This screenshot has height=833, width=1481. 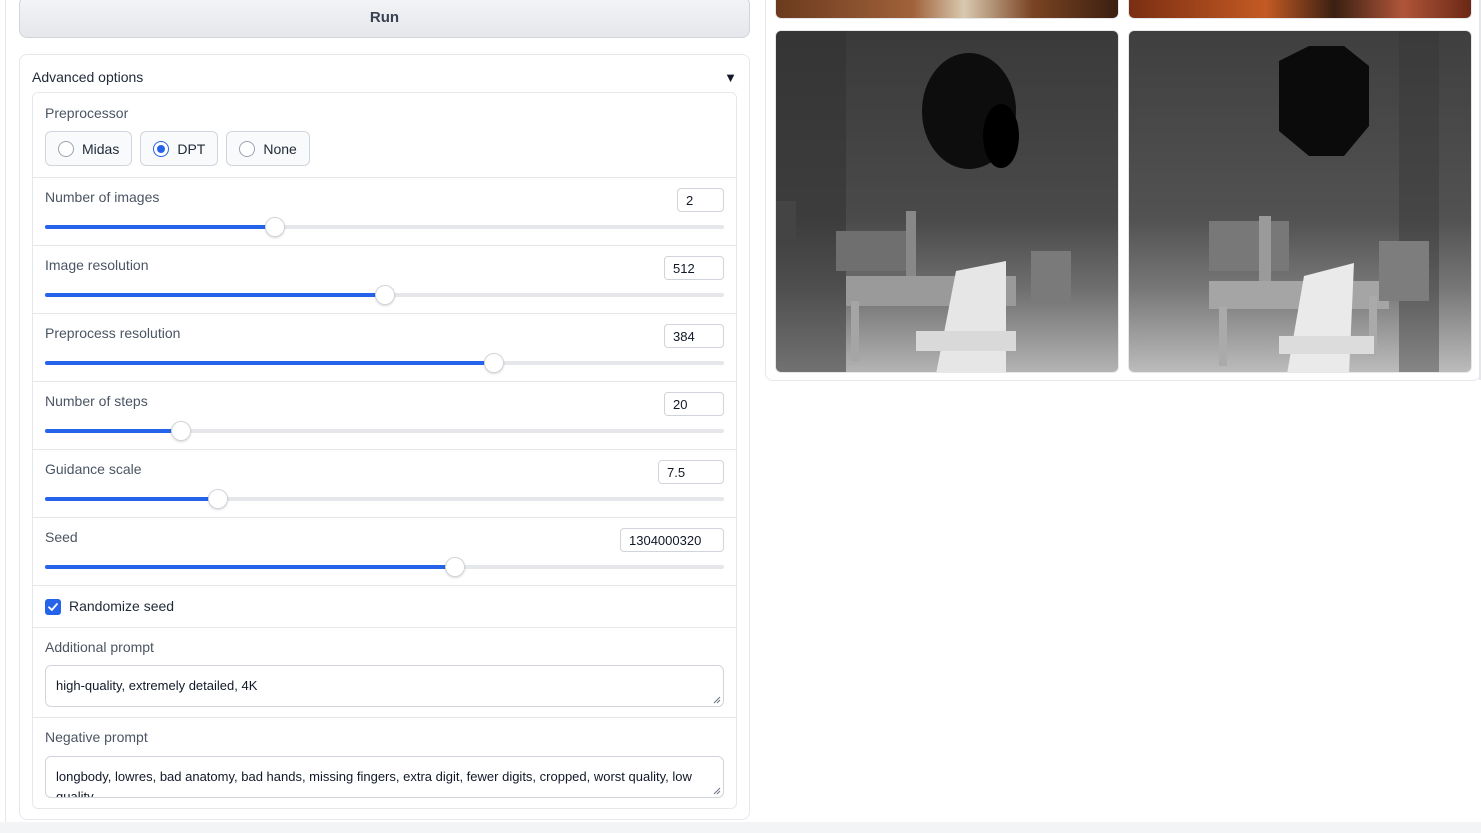 I want to click on radio-none: None, so click(x=268, y=148).